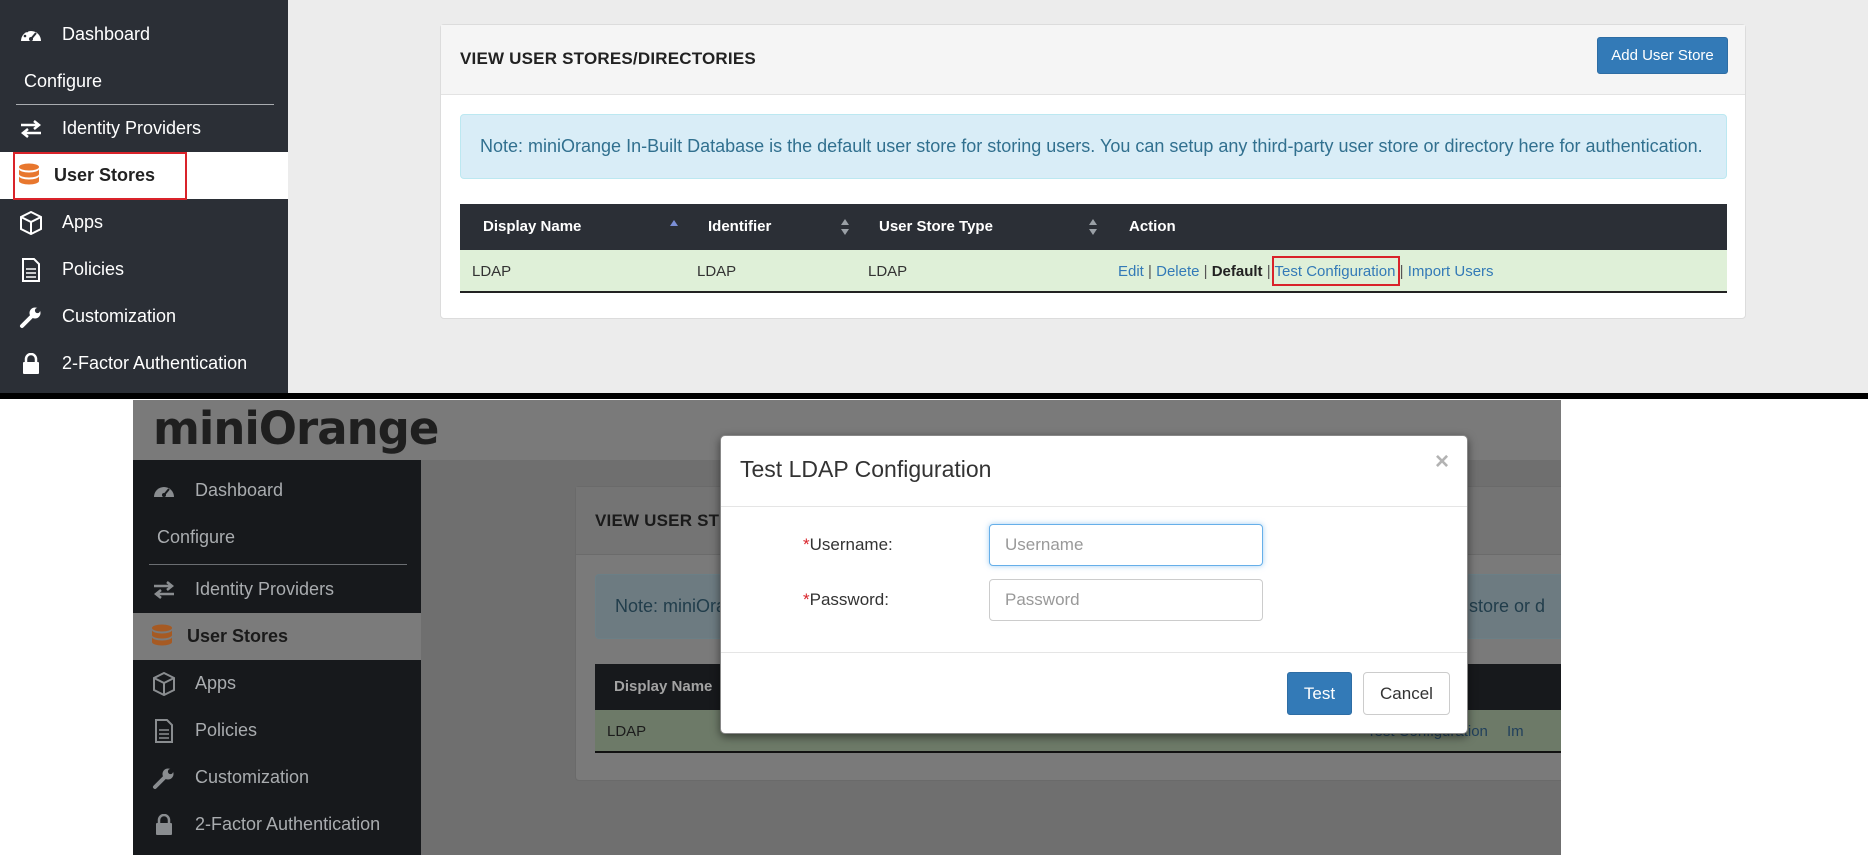 The width and height of the screenshot is (1868, 858). What do you see at coordinates (1237, 271) in the screenshot?
I see `default-label: Default` at bounding box center [1237, 271].